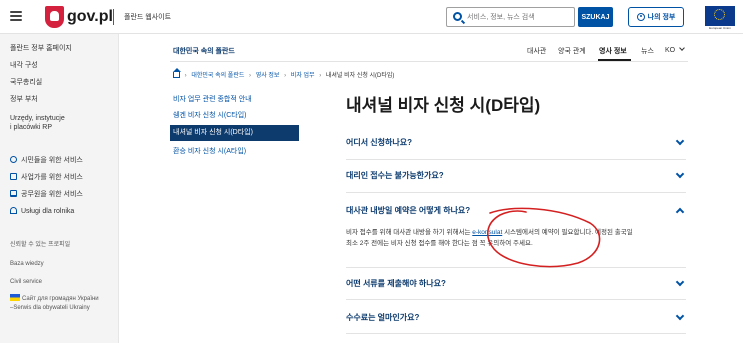  I want to click on embassy-link: 대한민국 속의 폴란드, so click(204, 51).